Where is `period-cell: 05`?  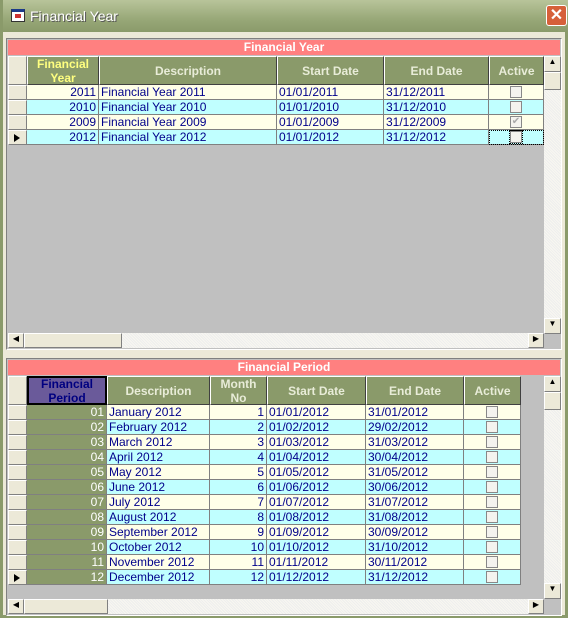
period-cell: 05 is located at coordinates (67, 472).